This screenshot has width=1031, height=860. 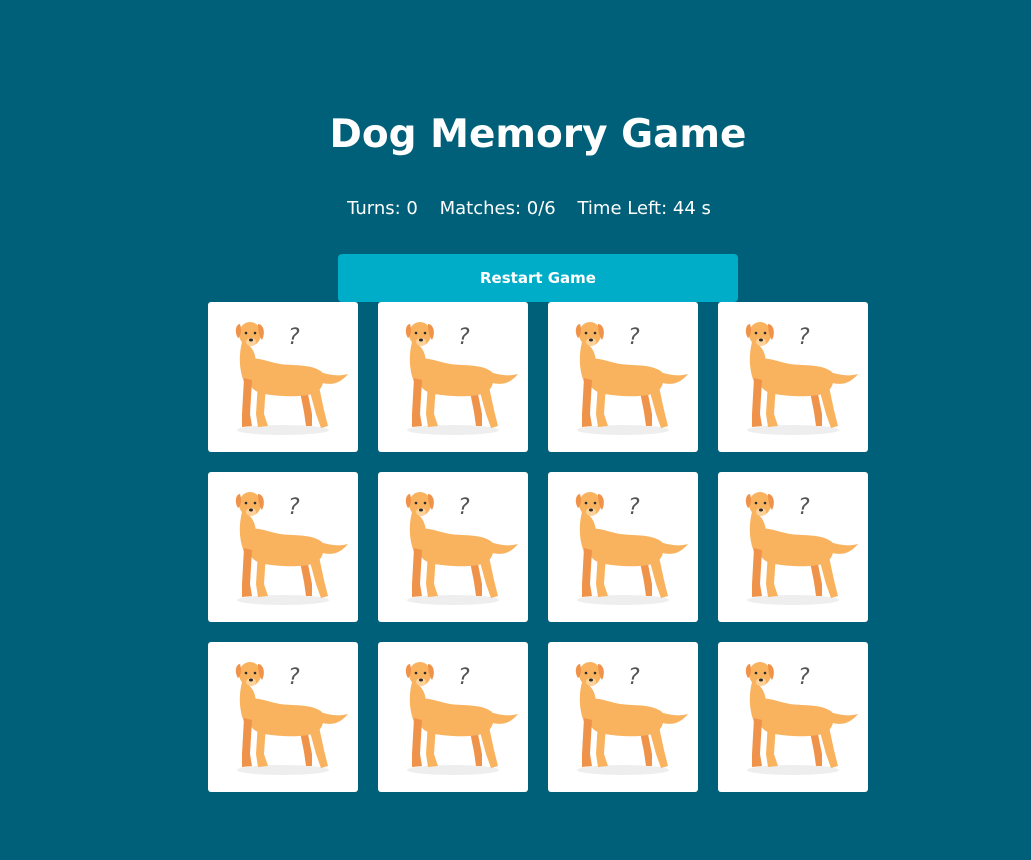 I want to click on game-stats: Turns: 0 Matches: 0/6 Time Left: 44 s, so click(x=515, y=209).